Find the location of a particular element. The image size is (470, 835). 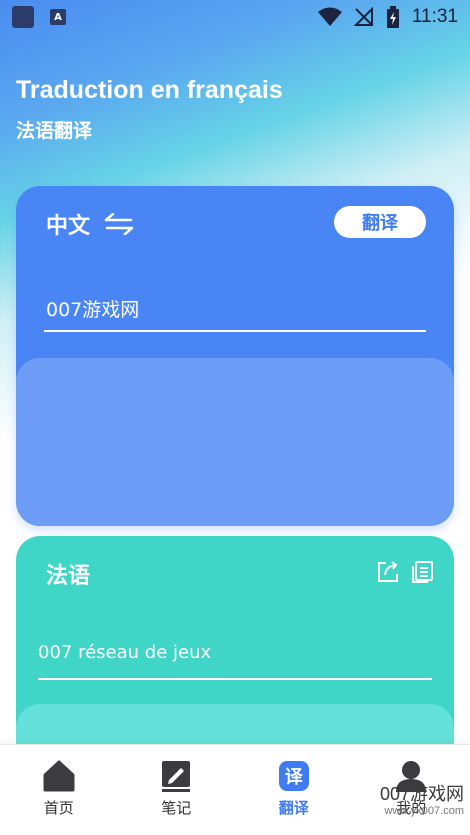

page-title-en: Traduction en français is located at coordinates (149, 90).